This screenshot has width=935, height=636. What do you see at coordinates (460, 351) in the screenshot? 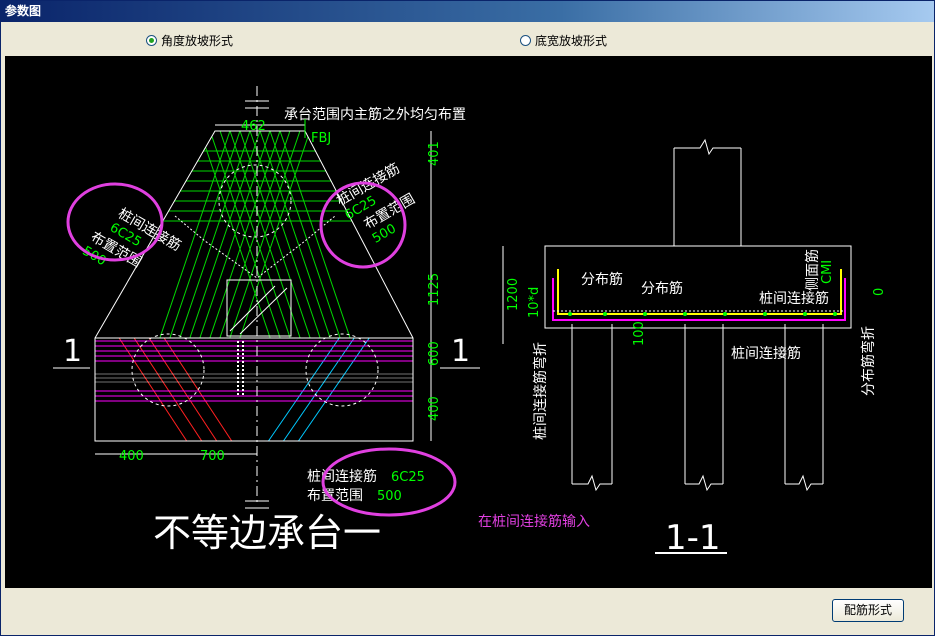
I see `section-mark-right: 1` at bounding box center [460, 351].